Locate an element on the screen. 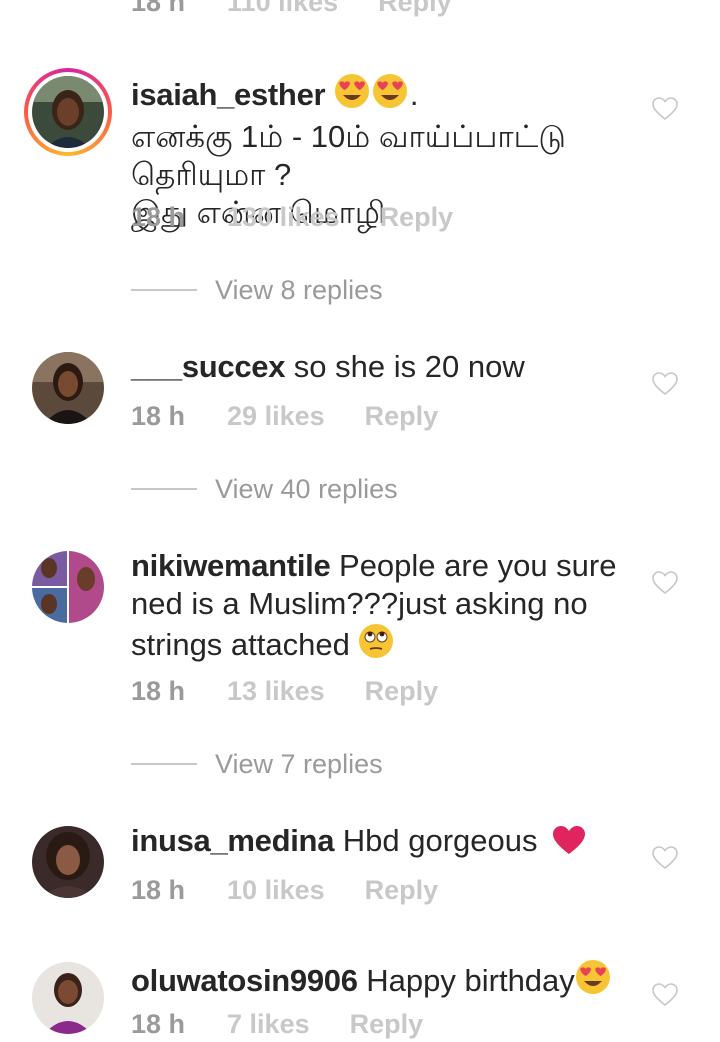  view-replies-button: View 40 replies is located at coordinates (264, 489).